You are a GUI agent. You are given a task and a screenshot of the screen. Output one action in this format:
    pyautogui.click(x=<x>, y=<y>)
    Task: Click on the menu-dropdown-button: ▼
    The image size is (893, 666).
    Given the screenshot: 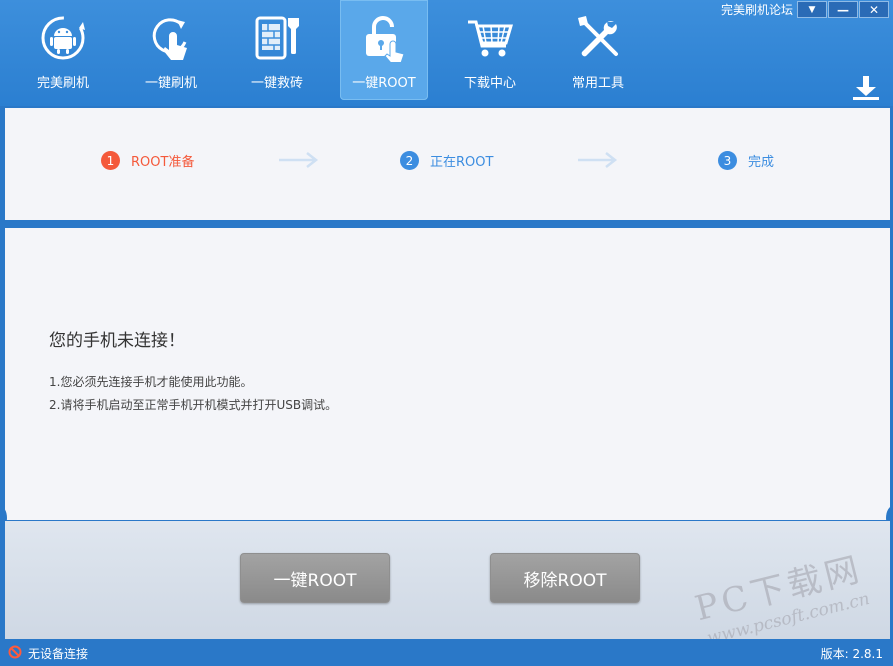 What is the action you would take?
    pyautogui.click(x=812, y=9)
    